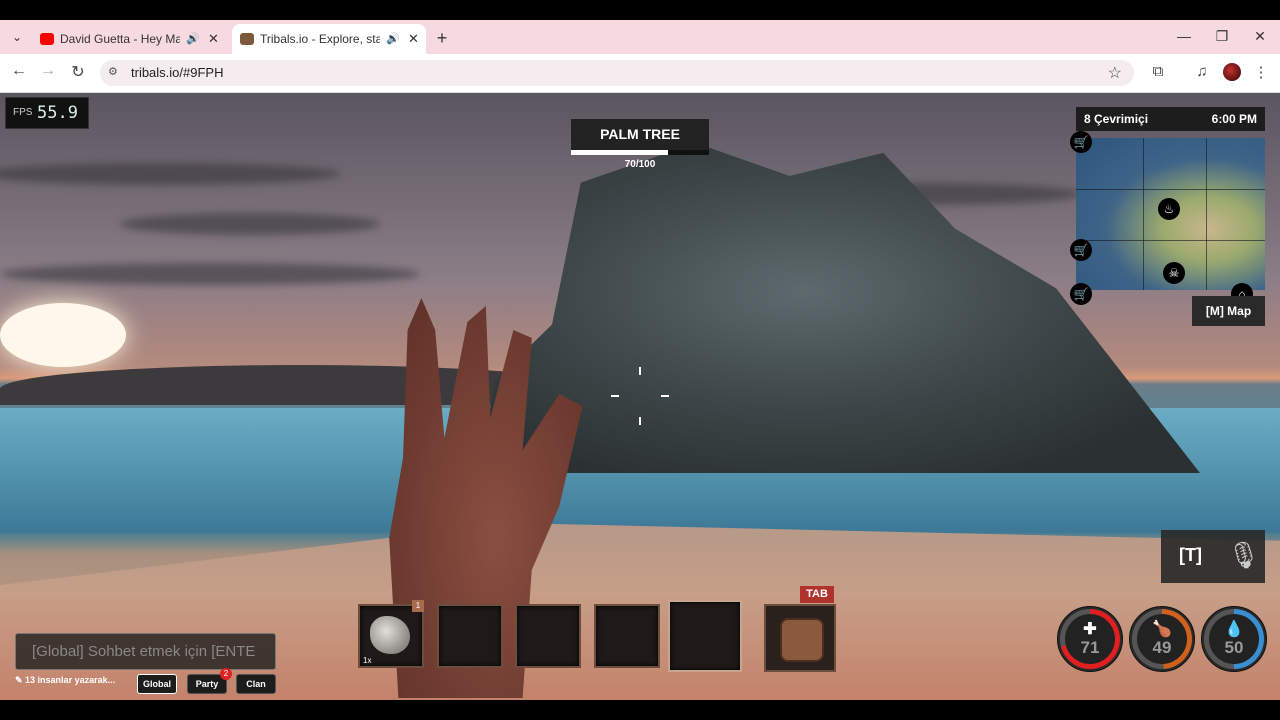  Describe the element at coordinates (113, 71) in the screenshot. I see `site-info-icon: ⚙` at that location.